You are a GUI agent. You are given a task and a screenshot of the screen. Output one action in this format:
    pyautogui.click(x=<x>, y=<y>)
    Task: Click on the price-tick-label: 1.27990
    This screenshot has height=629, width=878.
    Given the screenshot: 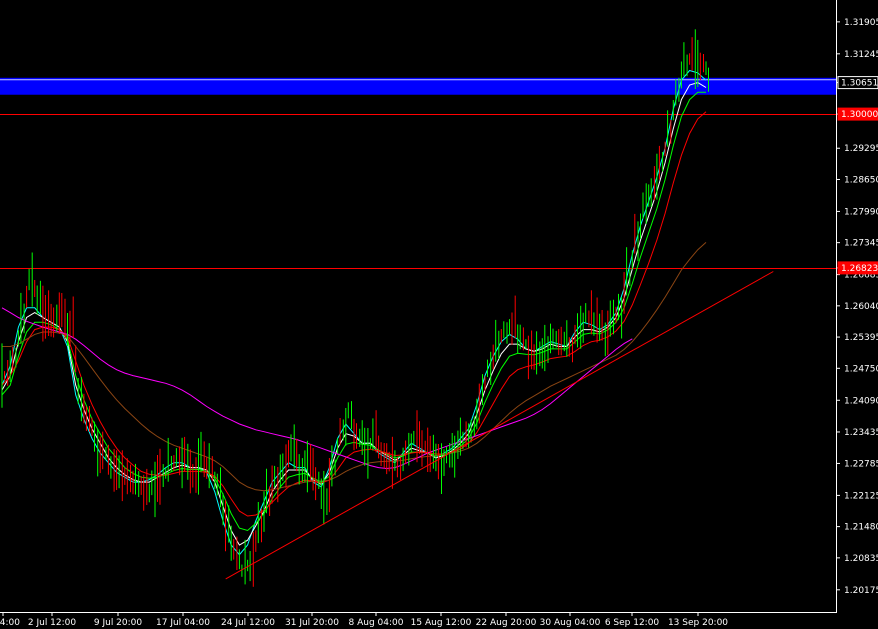 What is the action you would take?
    pyautogui.click(x=861, y=212)
    